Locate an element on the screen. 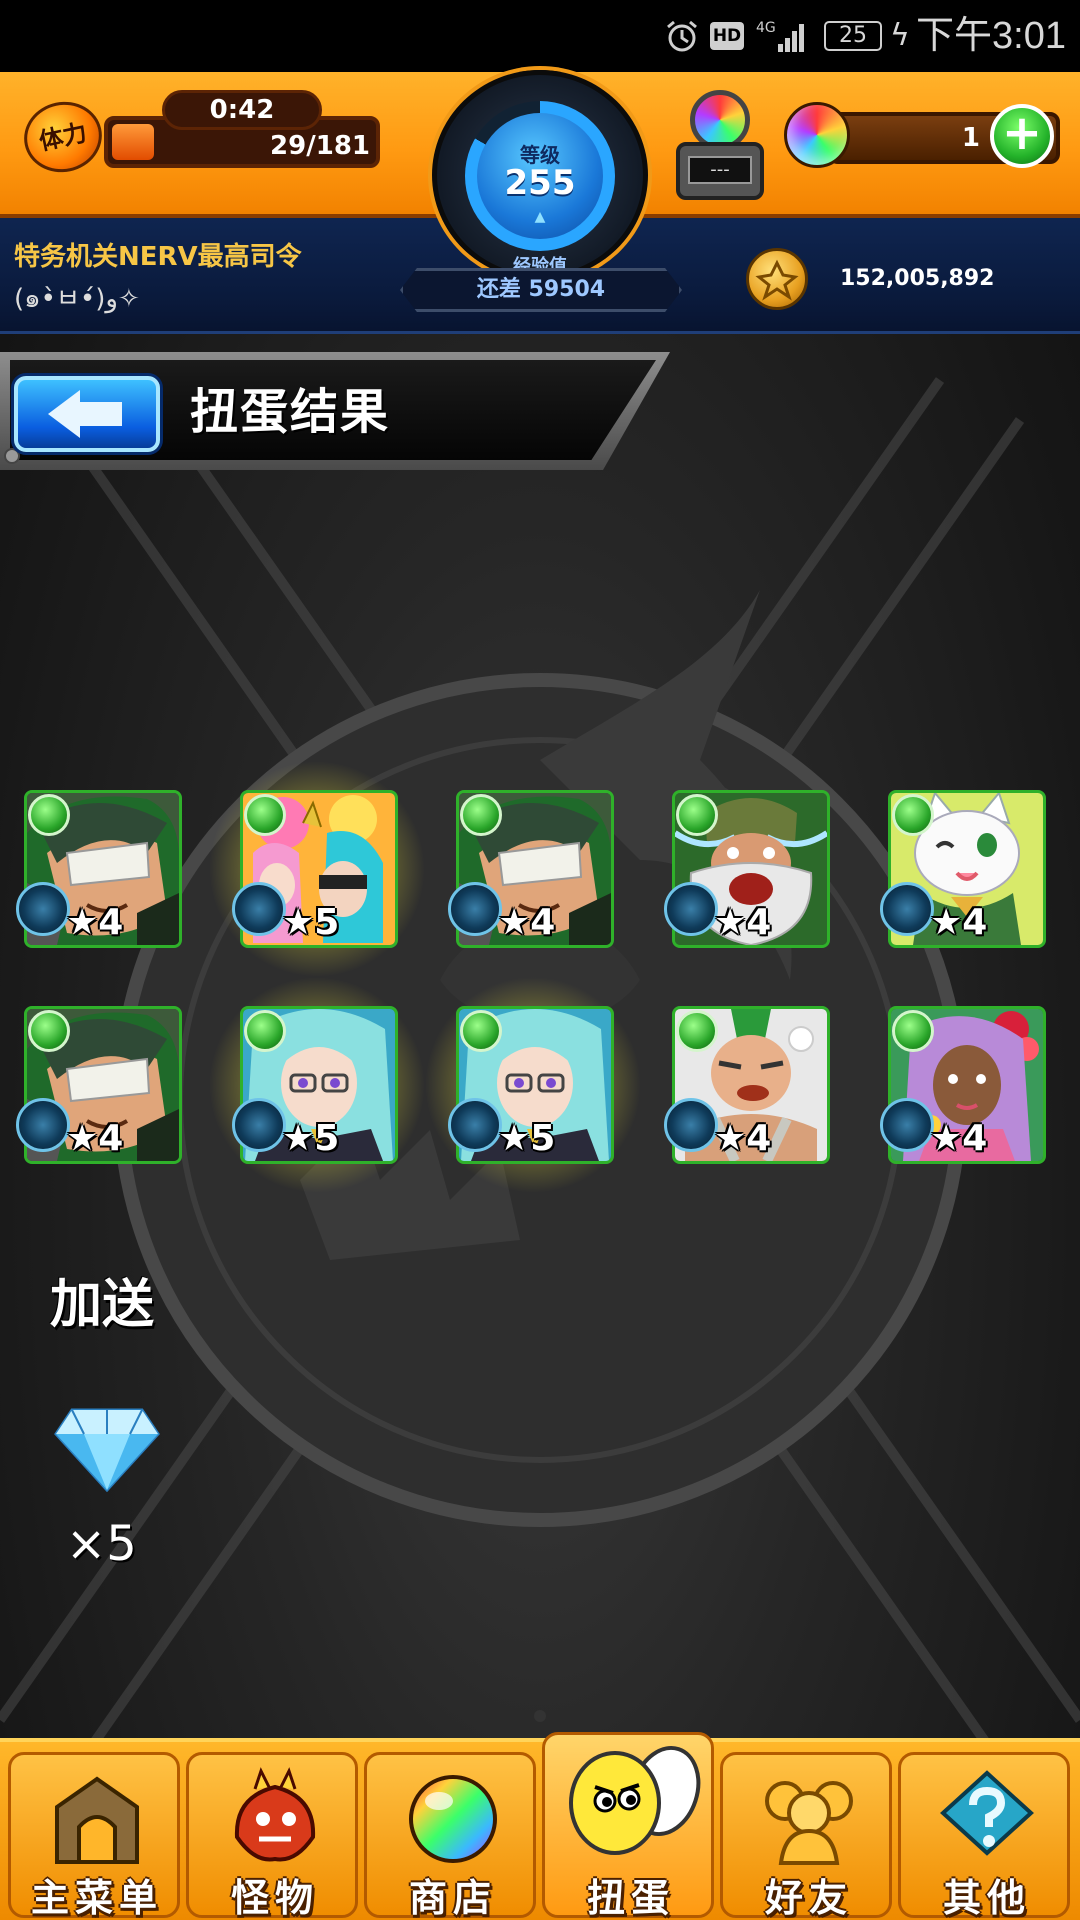 The width and height of the screenshot is (1080, 1920). bonus-label: 加送 is located at coordinates (102, 1305).